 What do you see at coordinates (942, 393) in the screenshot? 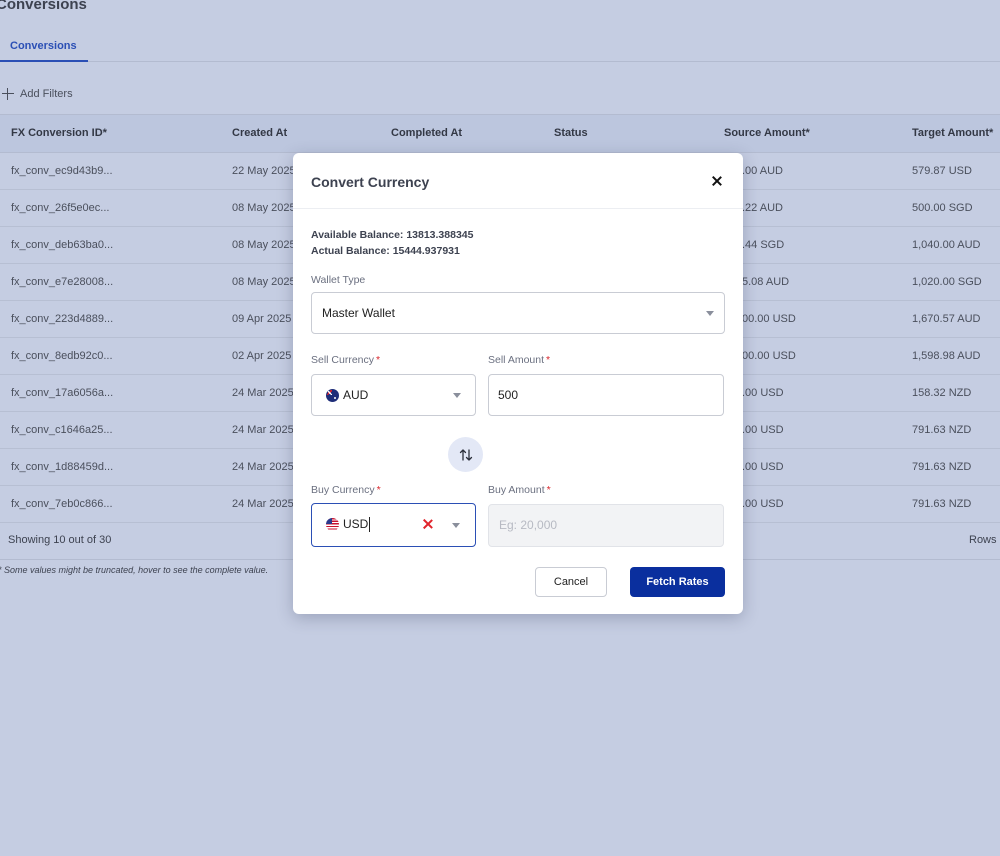
I see `cell-target-amount: 158.32 NZD` at bounding box center [942, 393].